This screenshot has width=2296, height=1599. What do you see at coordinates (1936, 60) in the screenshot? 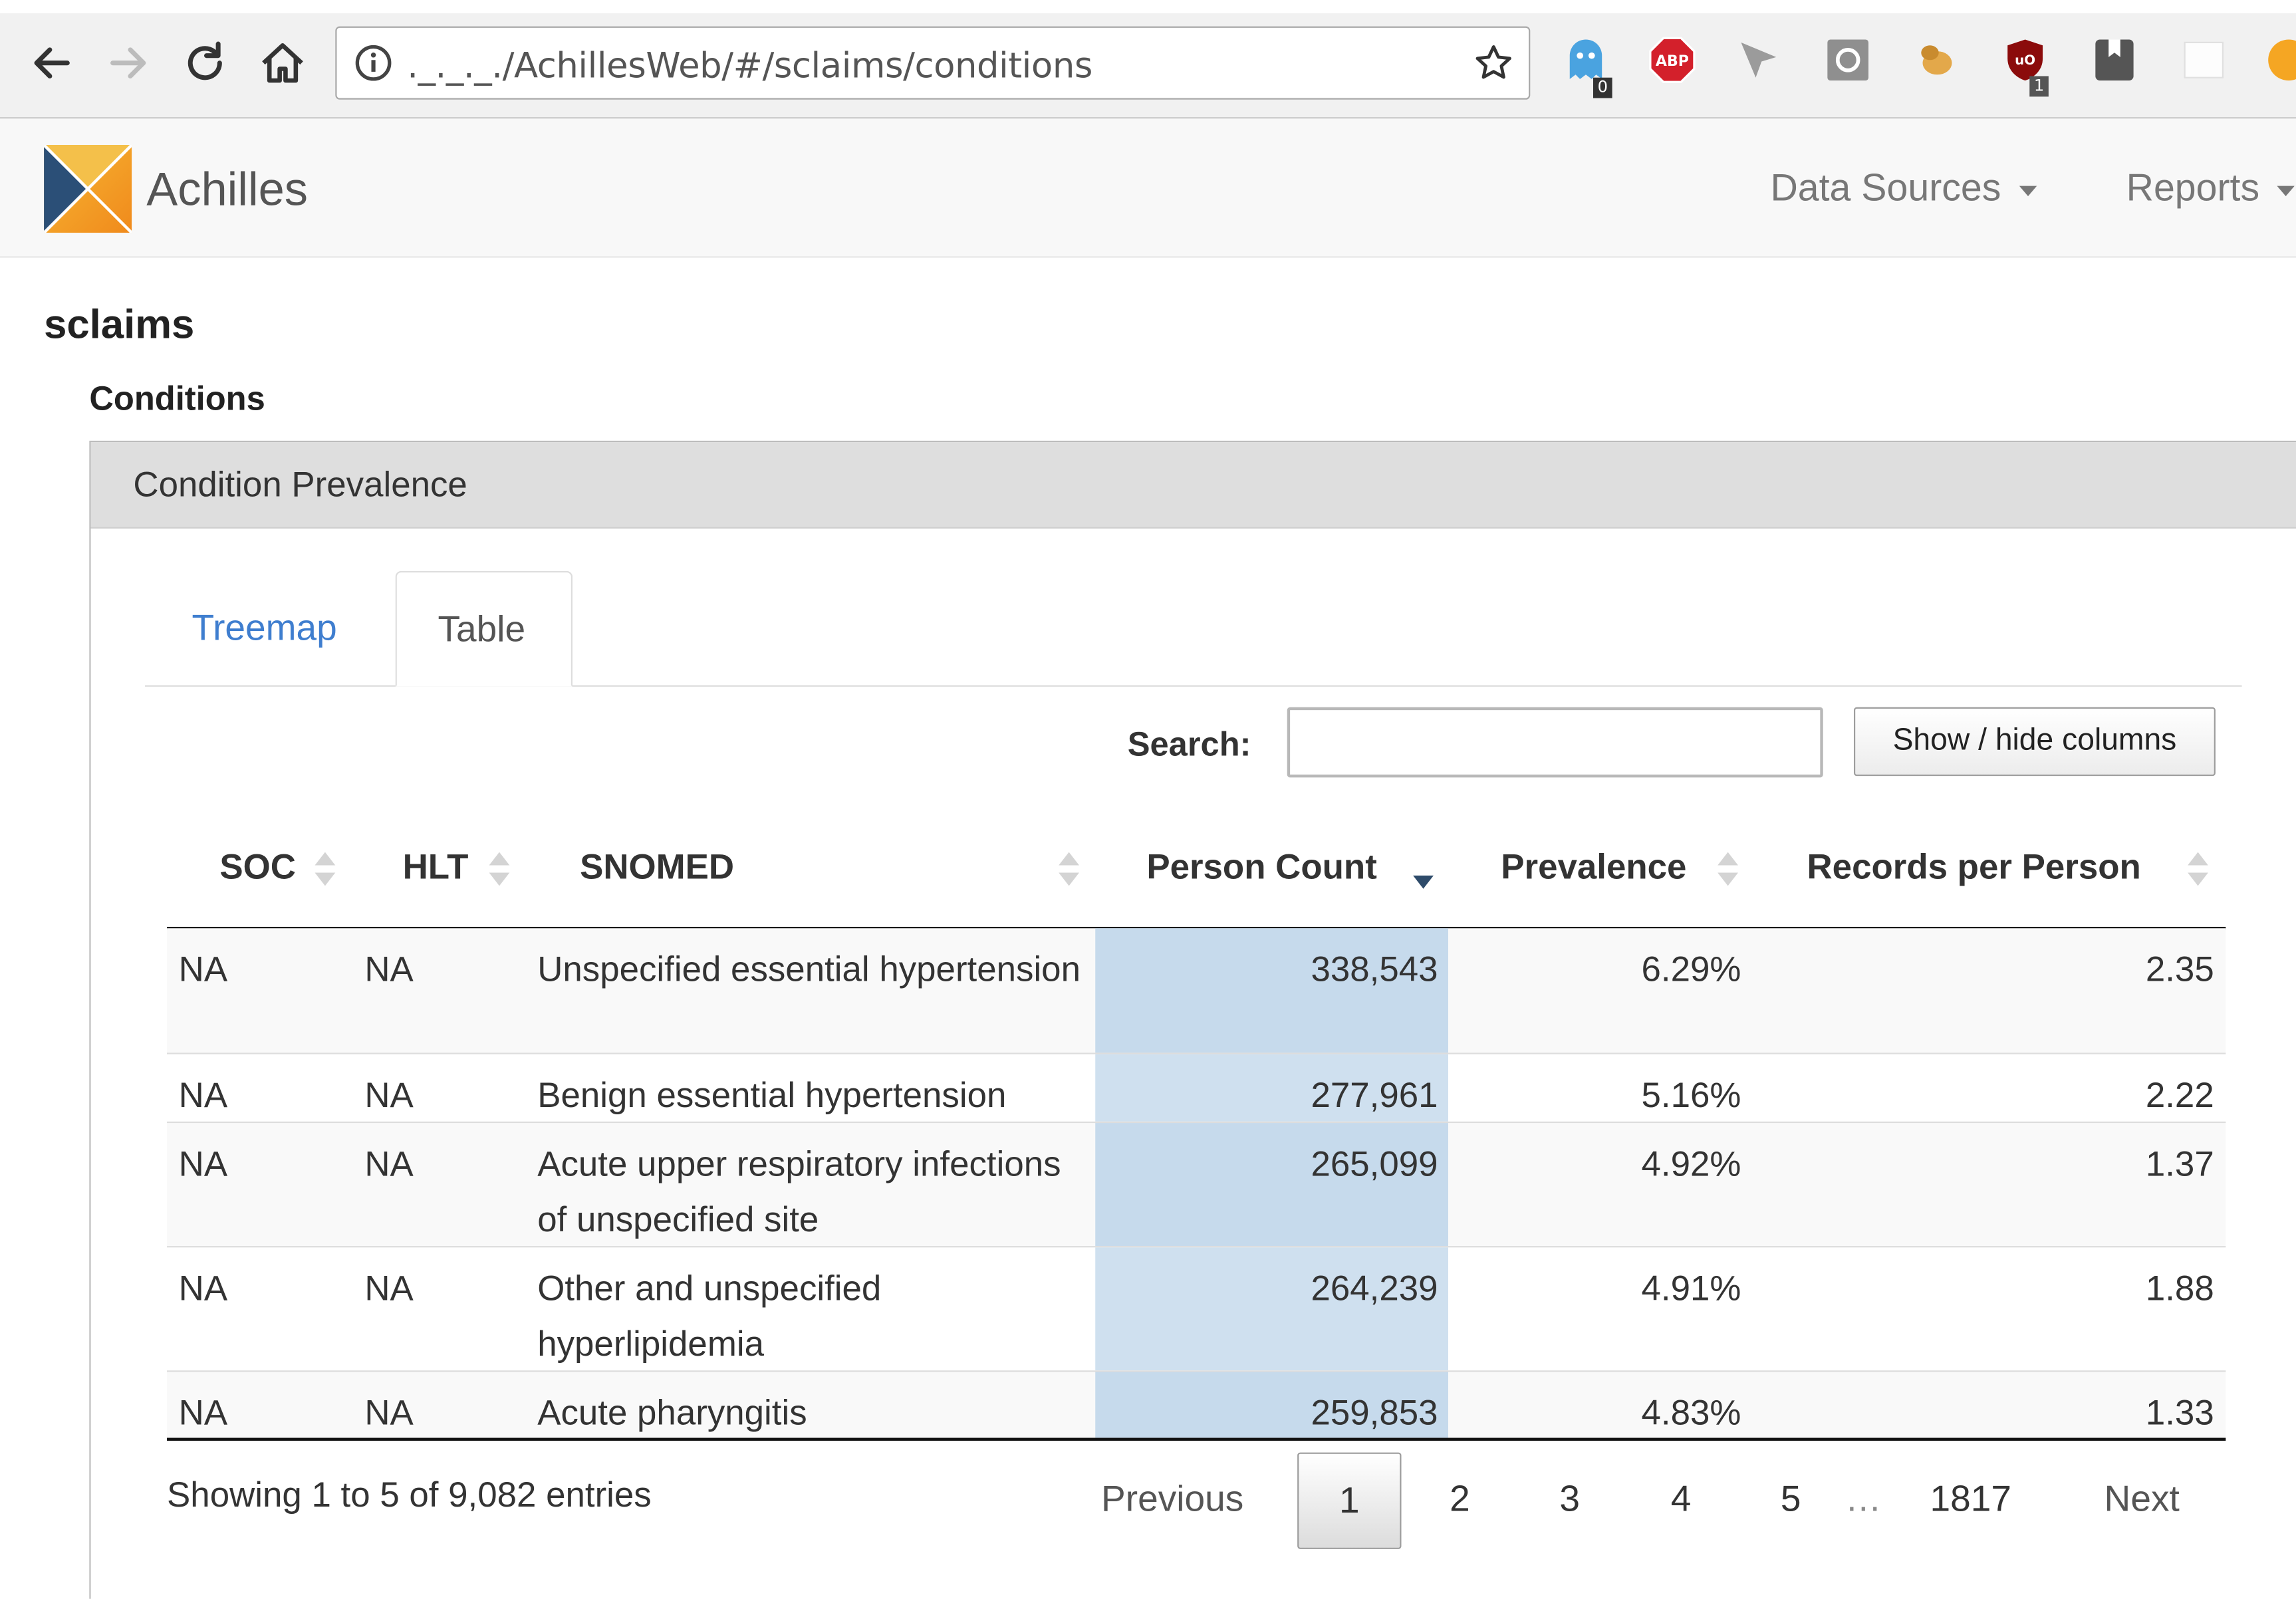
I see `hand-extension-icon` at bounding box center [1936, 60].